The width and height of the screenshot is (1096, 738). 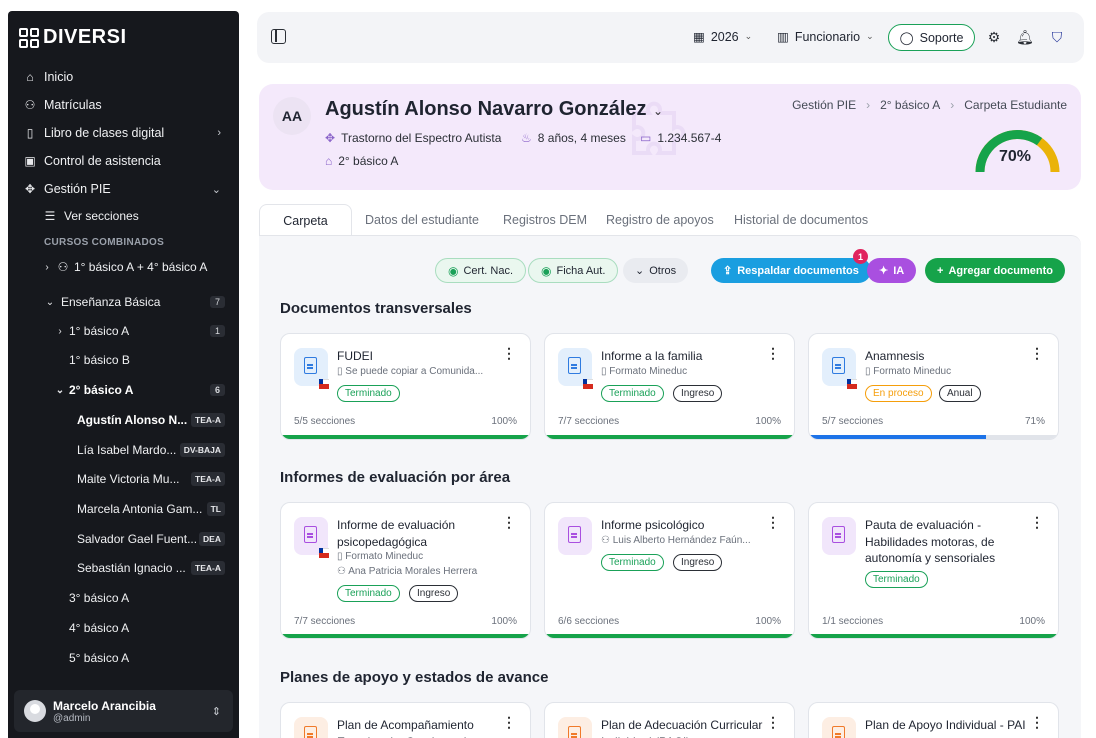 I want to click on card-title: Informe psicológico, so click(x=653, y=525).